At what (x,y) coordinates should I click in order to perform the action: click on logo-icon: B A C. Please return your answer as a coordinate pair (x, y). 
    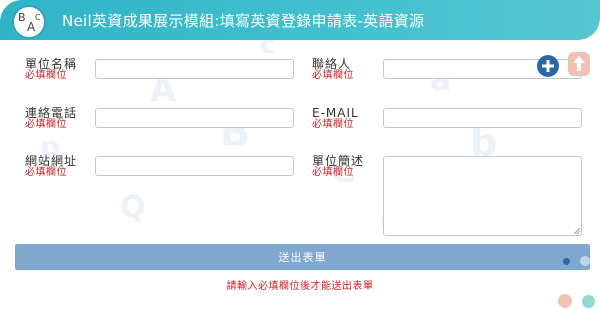
    Looking at the image, I should click on (29, 22).